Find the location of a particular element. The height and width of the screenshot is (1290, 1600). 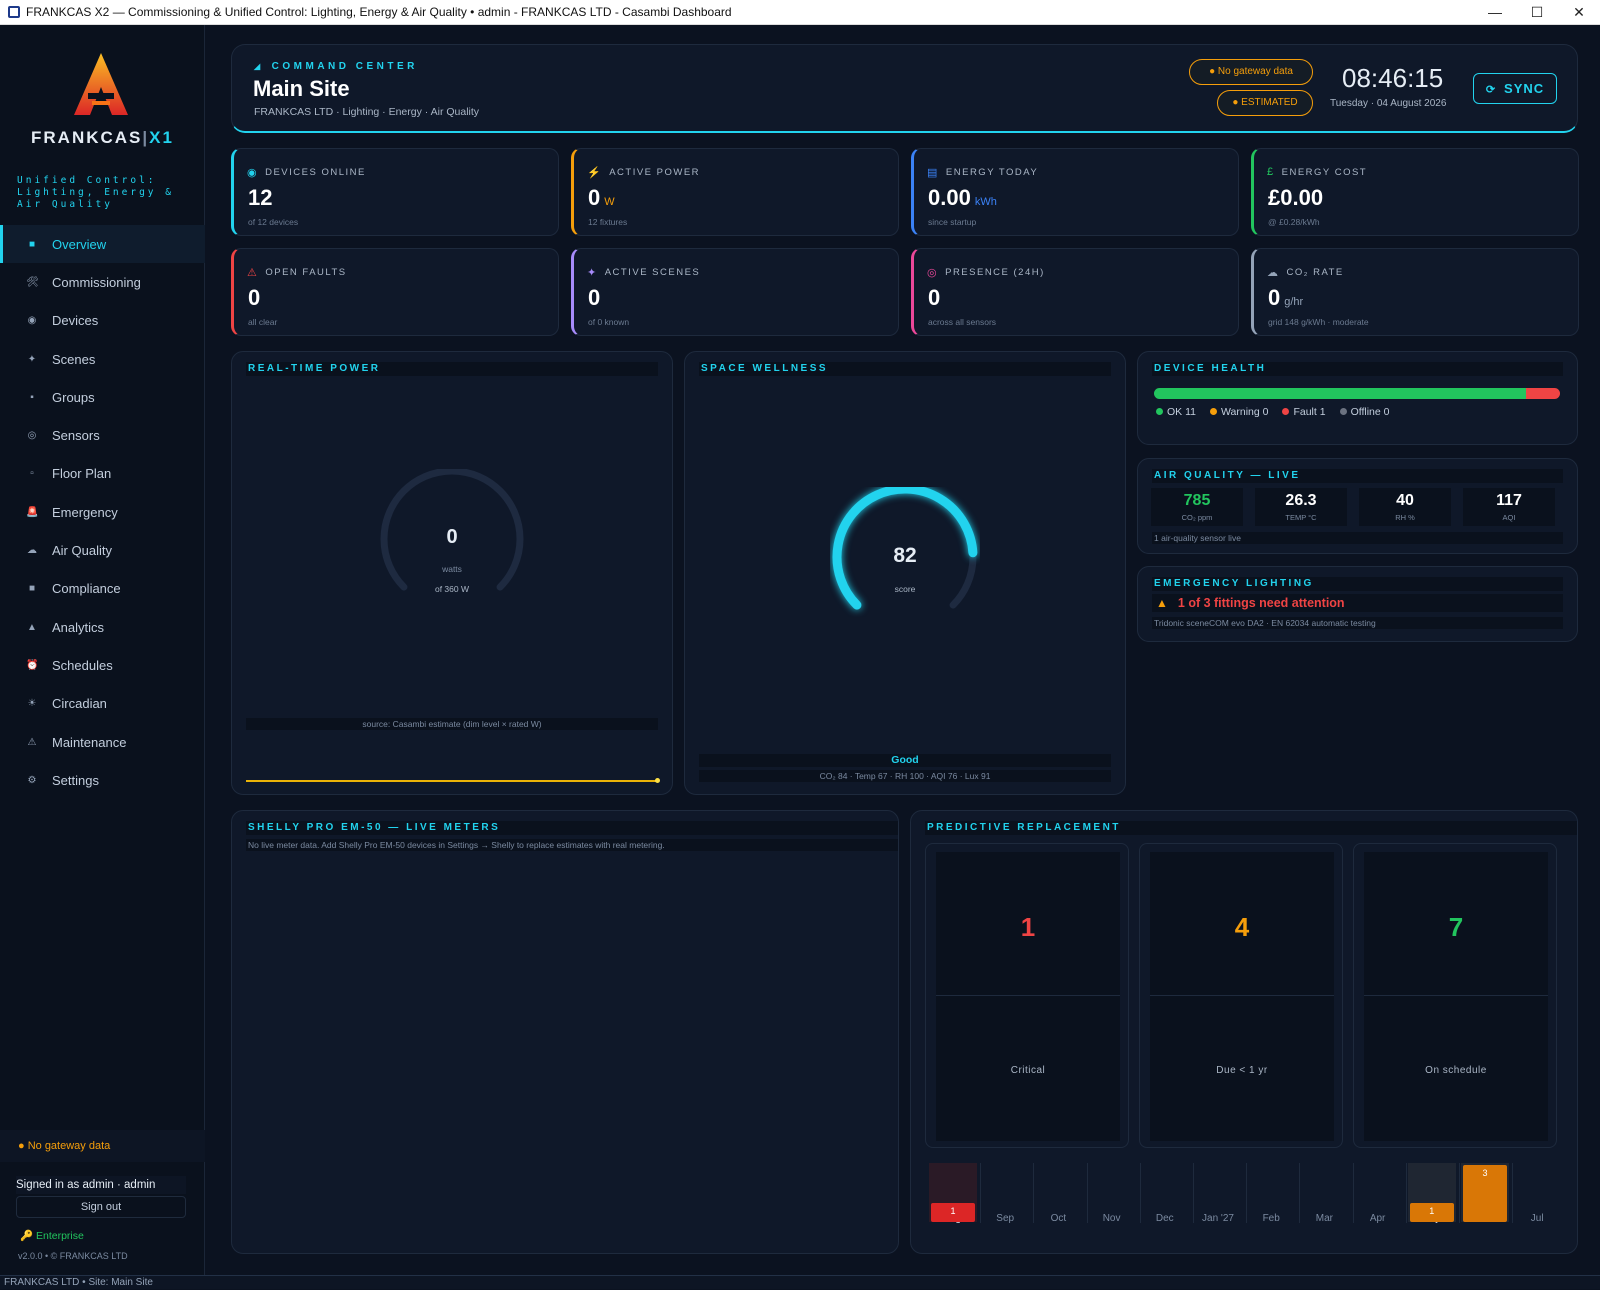

sidebar-item-label: Commissioning is located at coordinates (96, 282).